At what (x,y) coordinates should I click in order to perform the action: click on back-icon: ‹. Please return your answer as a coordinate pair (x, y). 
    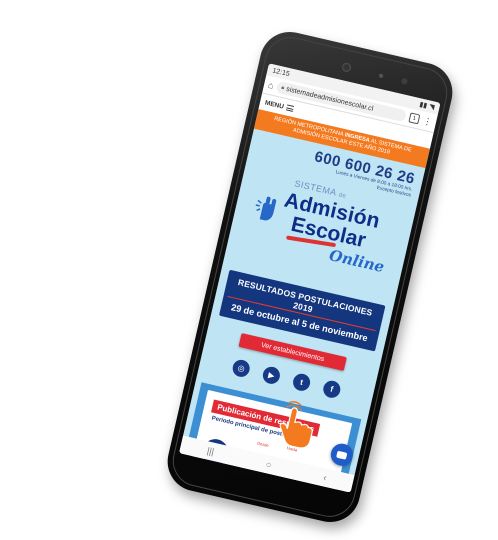
    Looking at the image, I should click on (324, 477).